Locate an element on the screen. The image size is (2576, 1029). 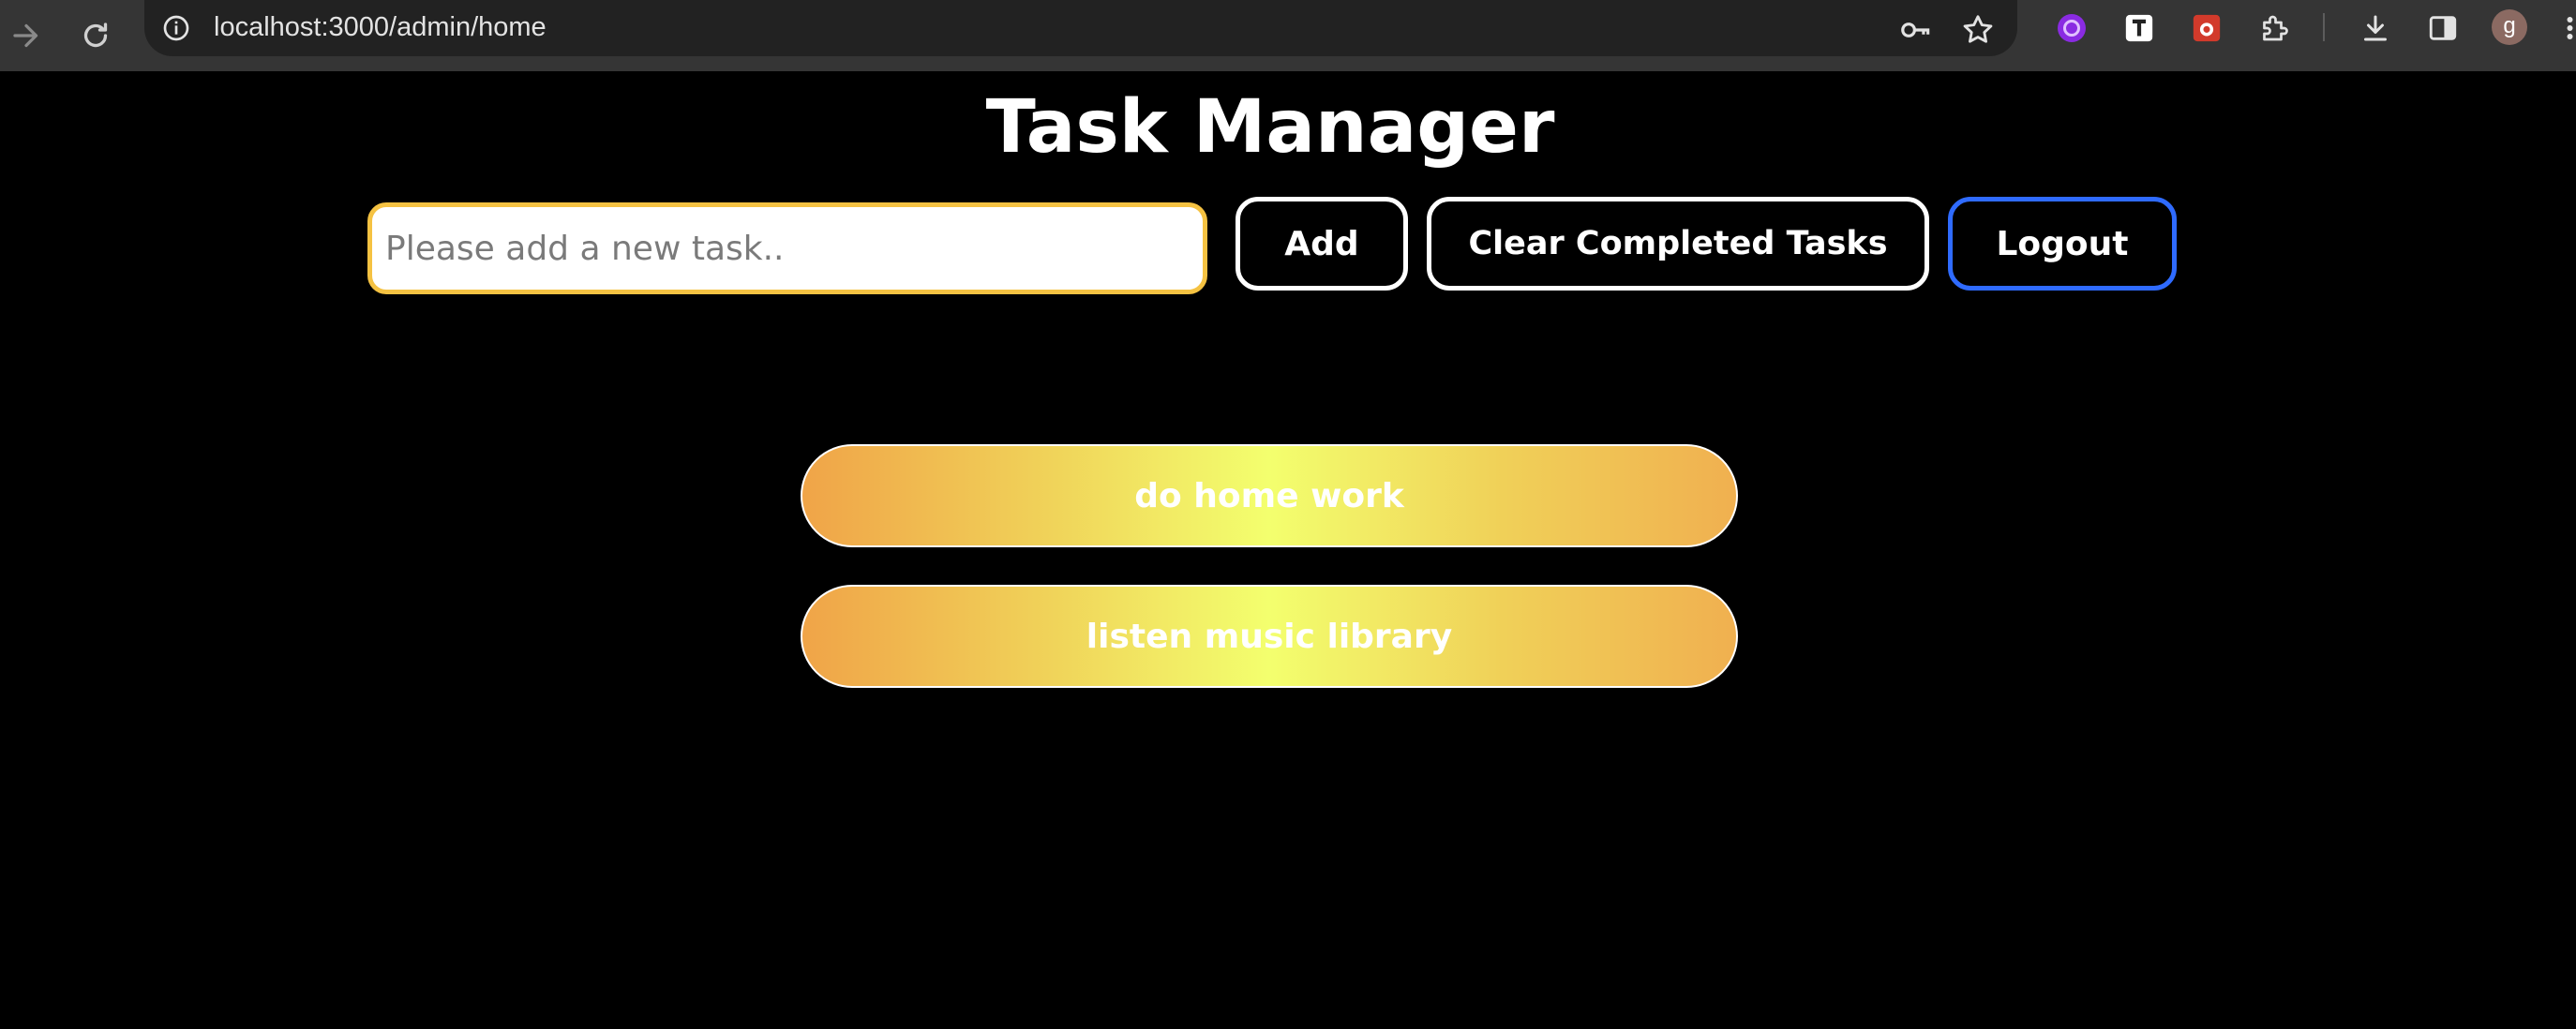
browser-toolbar: localhost:3000/admin/home g is located at coordinates (1288, 36).